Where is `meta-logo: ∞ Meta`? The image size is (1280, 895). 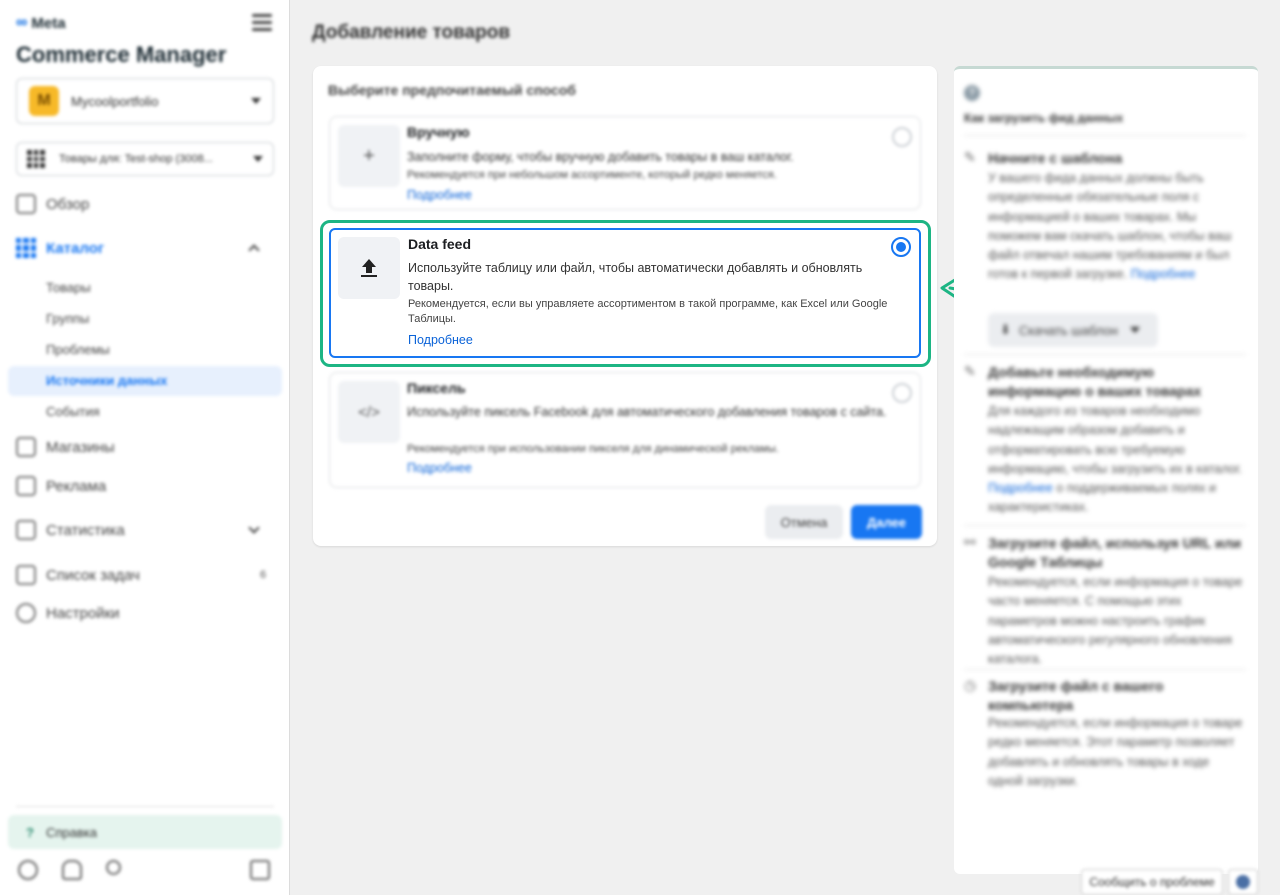 meta-logo: ∞ Meta is located at coordinates (41, 23).